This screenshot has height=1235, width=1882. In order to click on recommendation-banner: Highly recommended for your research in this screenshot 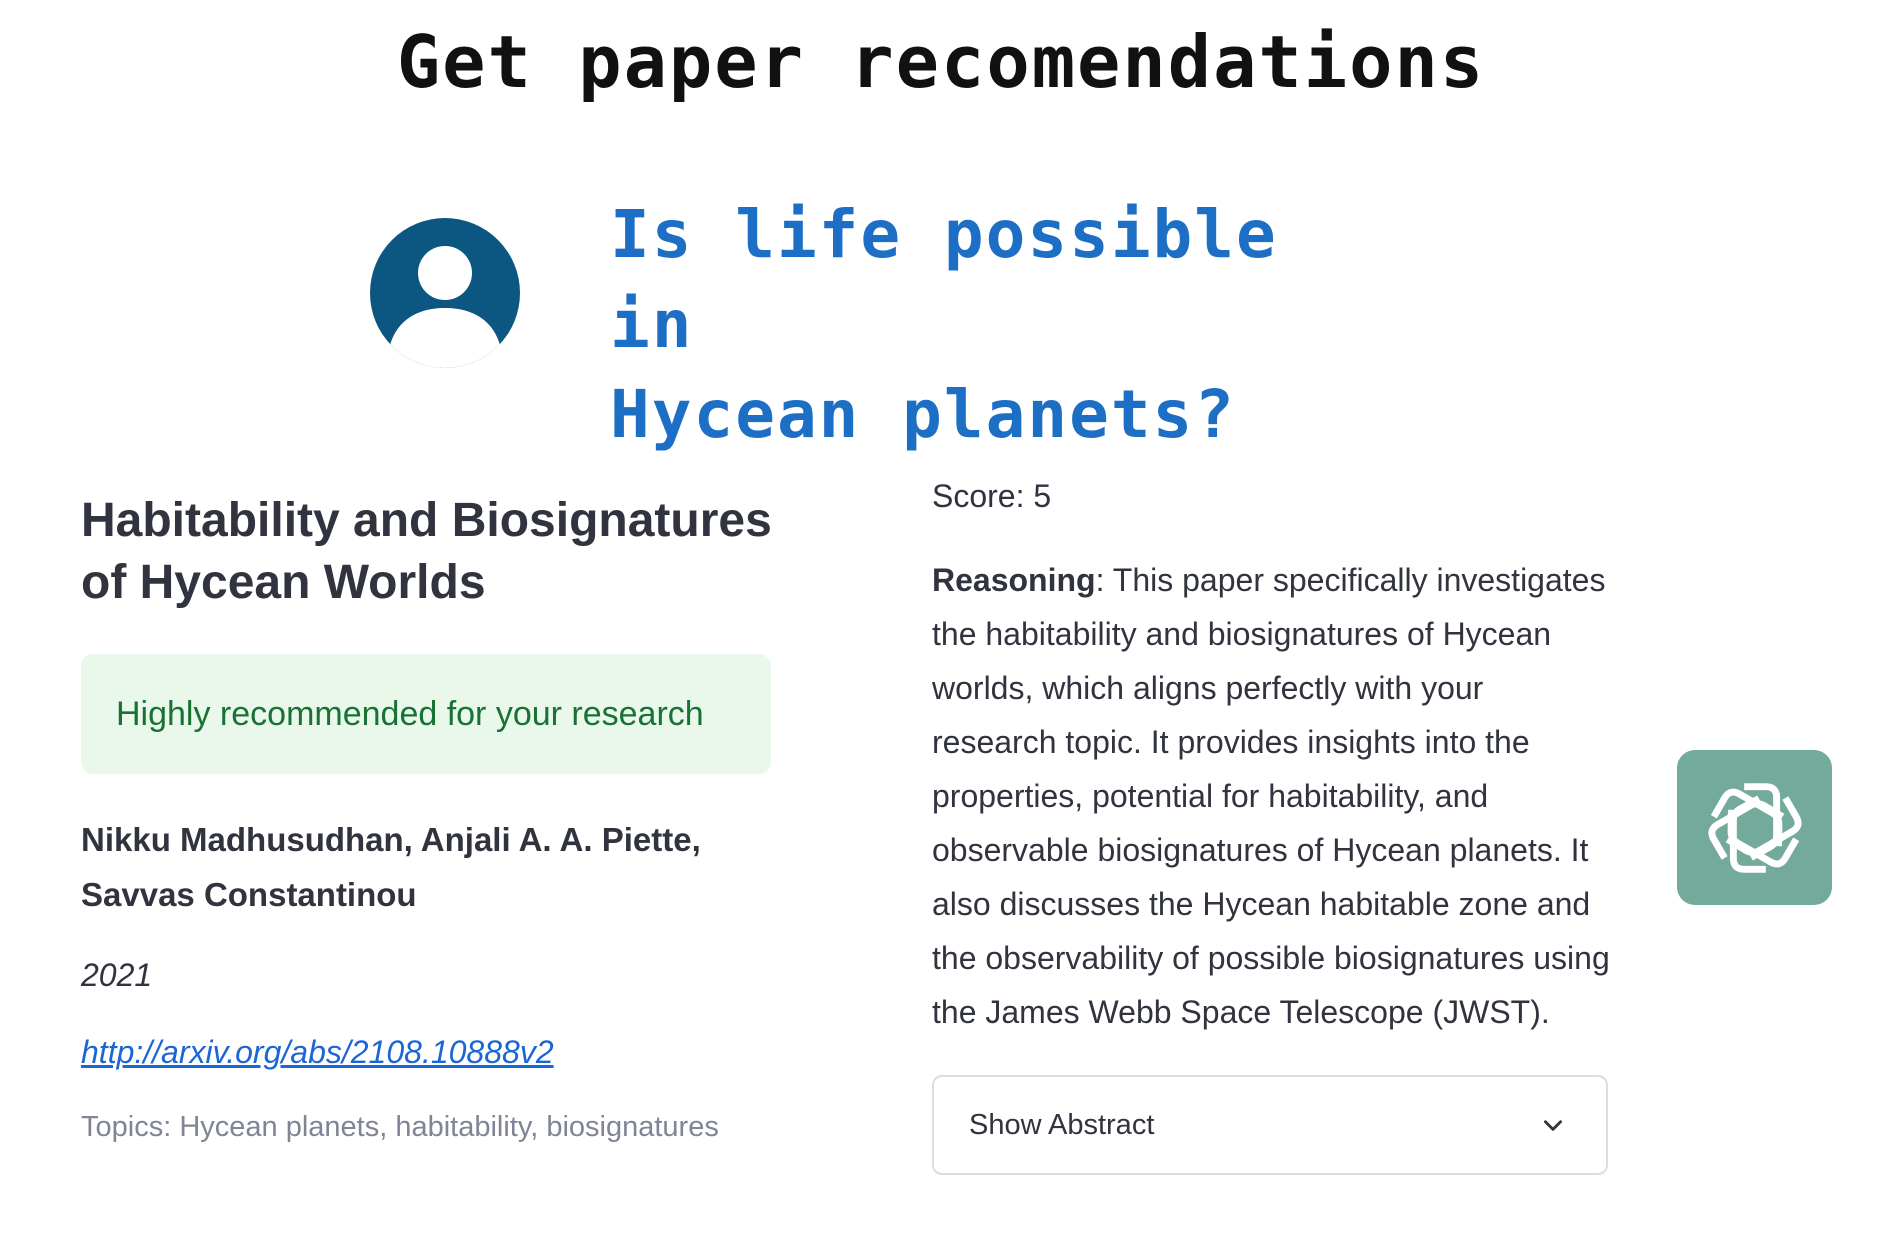, I will do `click(426, 714)`.